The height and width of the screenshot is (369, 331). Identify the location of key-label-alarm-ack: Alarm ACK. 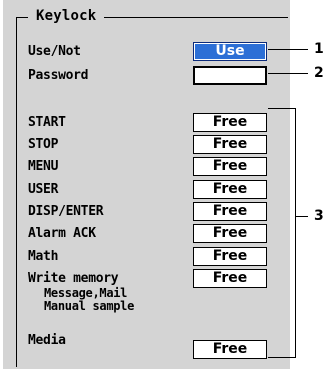
(62, 233).